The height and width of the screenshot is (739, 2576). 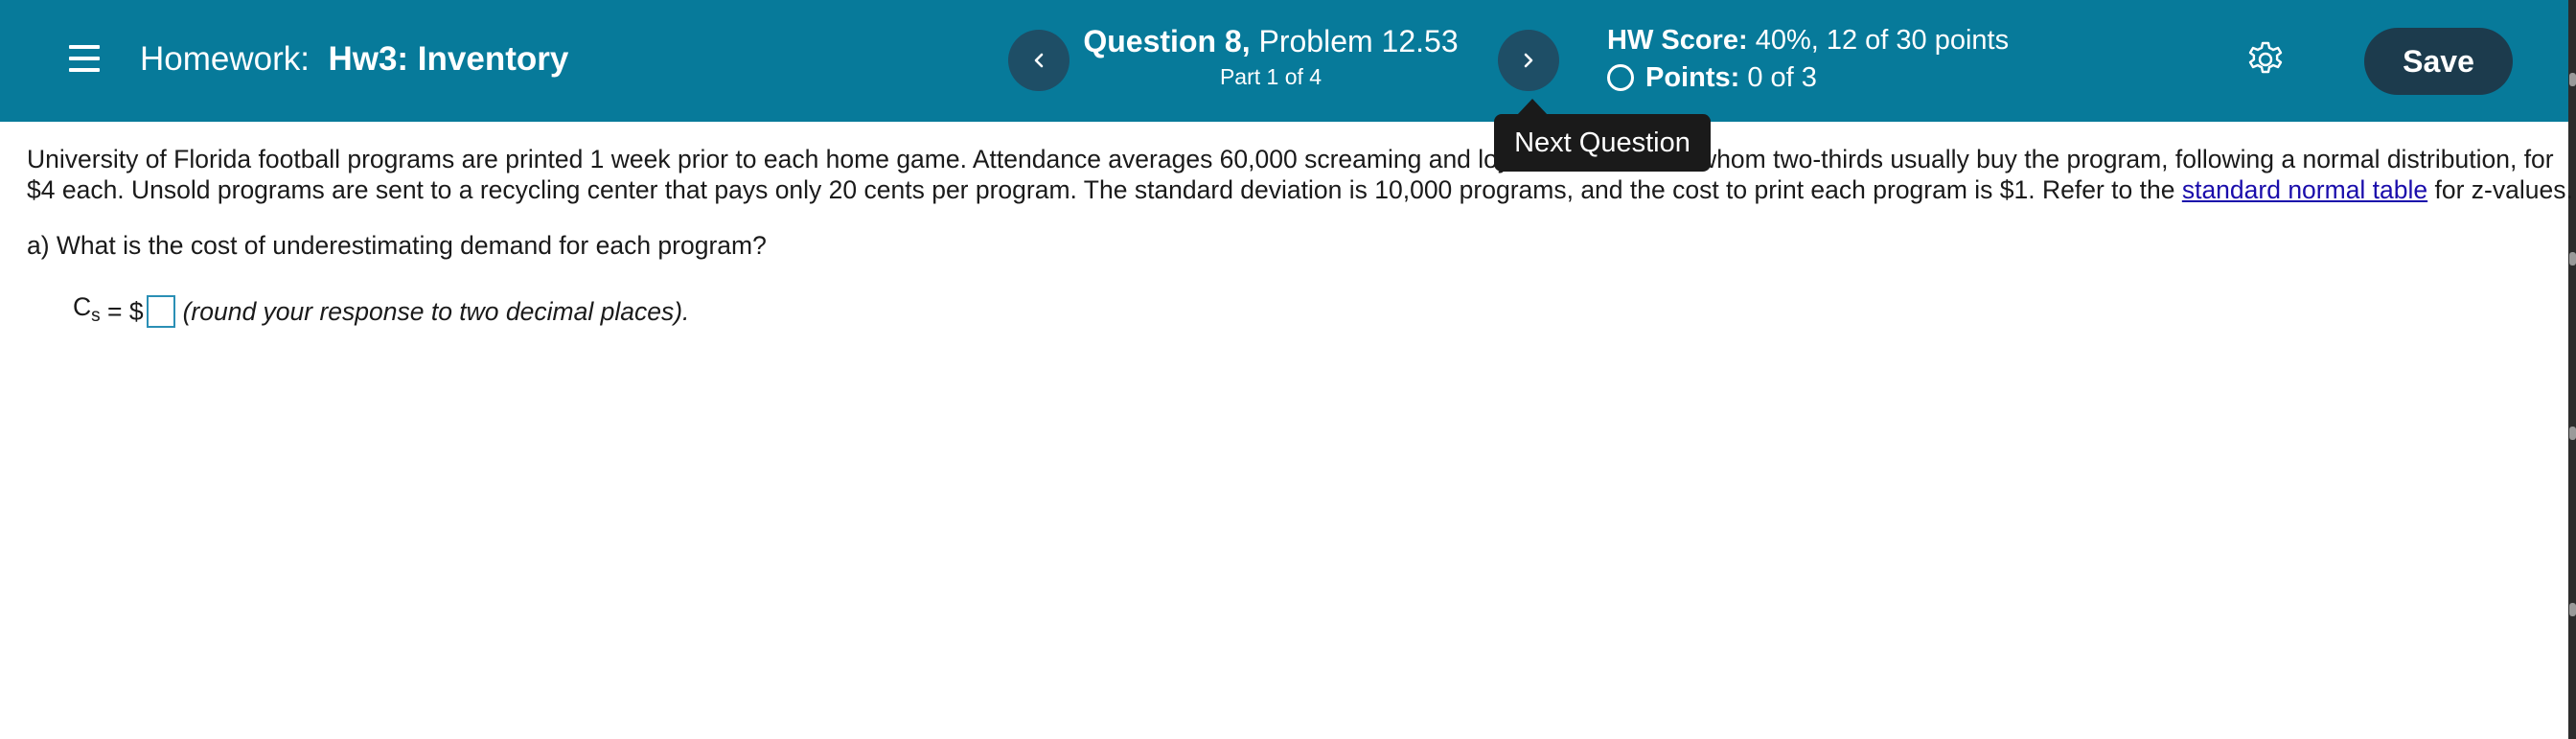 I want to click on hamburger-menu-icon, so click(x=85, y=58).